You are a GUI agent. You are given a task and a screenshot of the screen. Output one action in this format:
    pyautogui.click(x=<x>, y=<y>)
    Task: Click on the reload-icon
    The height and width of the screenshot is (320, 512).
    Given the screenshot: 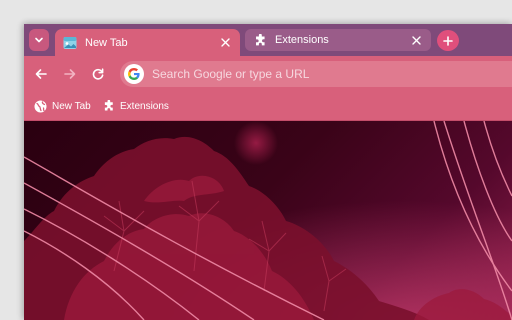 What is the action you would take?
    pyautogui.click(x=98, y=74)
    